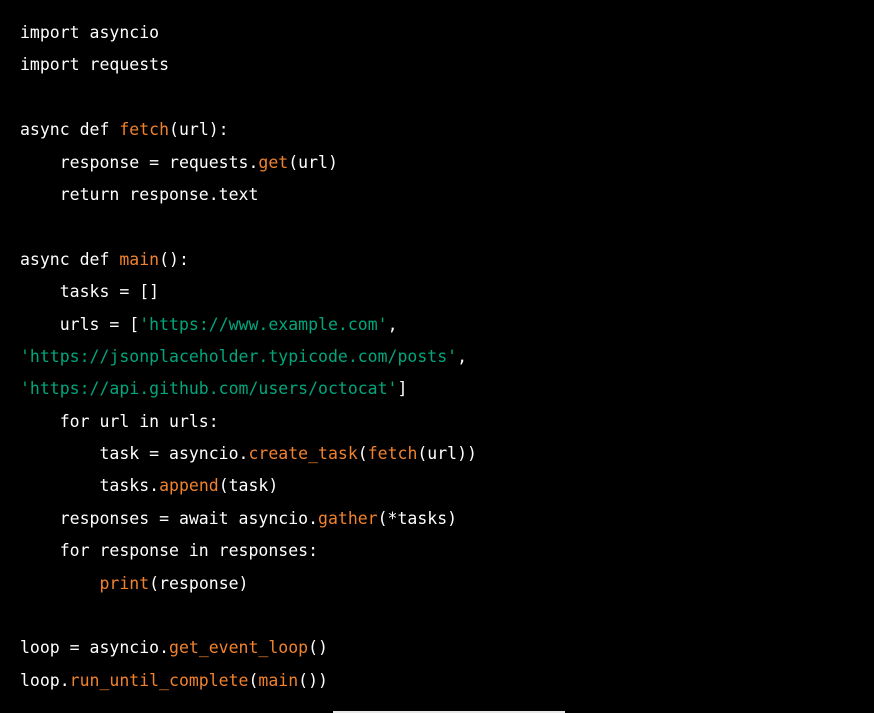 Image resolution: width=874 pixels, height=713 pixels. Describe the element at coordinates (248, 486) in the screenshot. I see `code-text: (task)` at that location.